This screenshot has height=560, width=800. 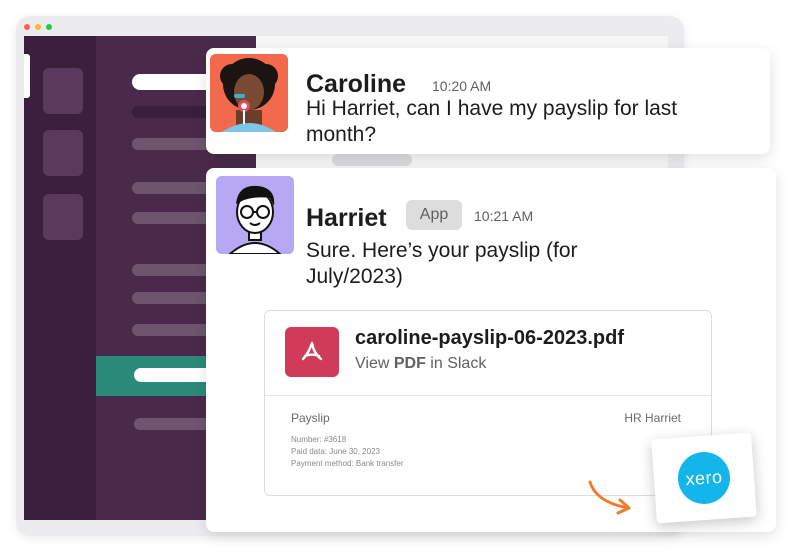 I want to click on minimize-dot-icon, so click(x=38, y=27).